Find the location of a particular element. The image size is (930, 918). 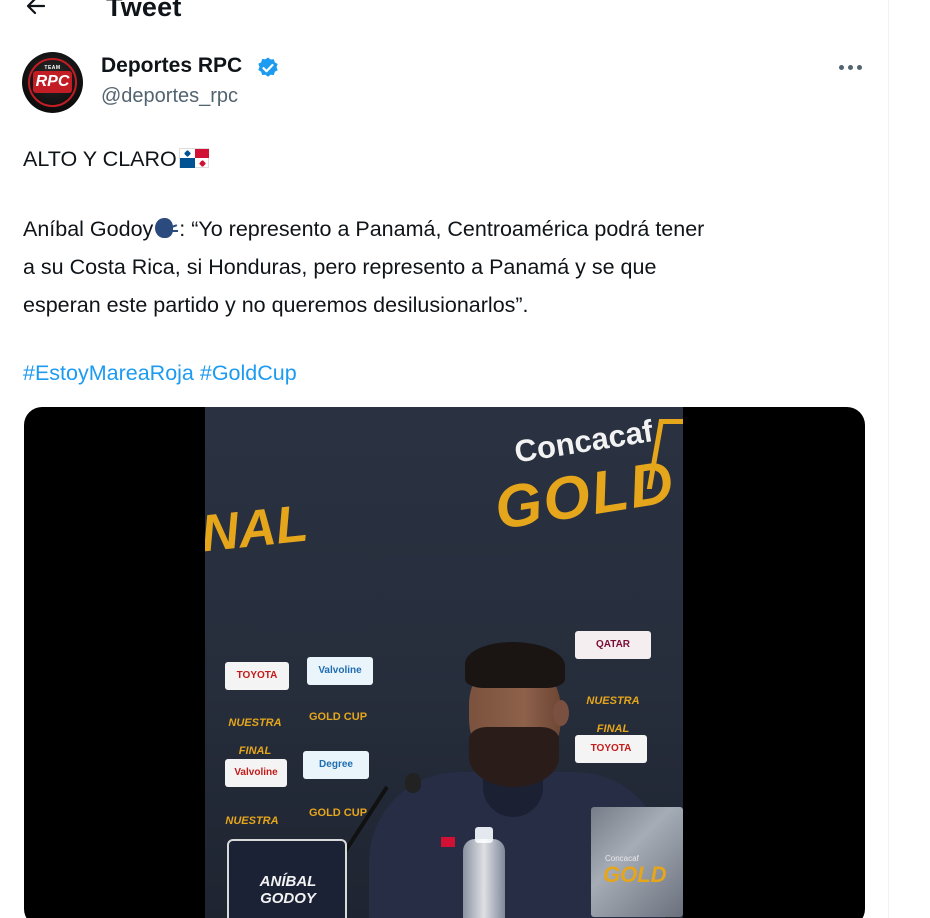

water-bottle is located at coordinates (484, 878).